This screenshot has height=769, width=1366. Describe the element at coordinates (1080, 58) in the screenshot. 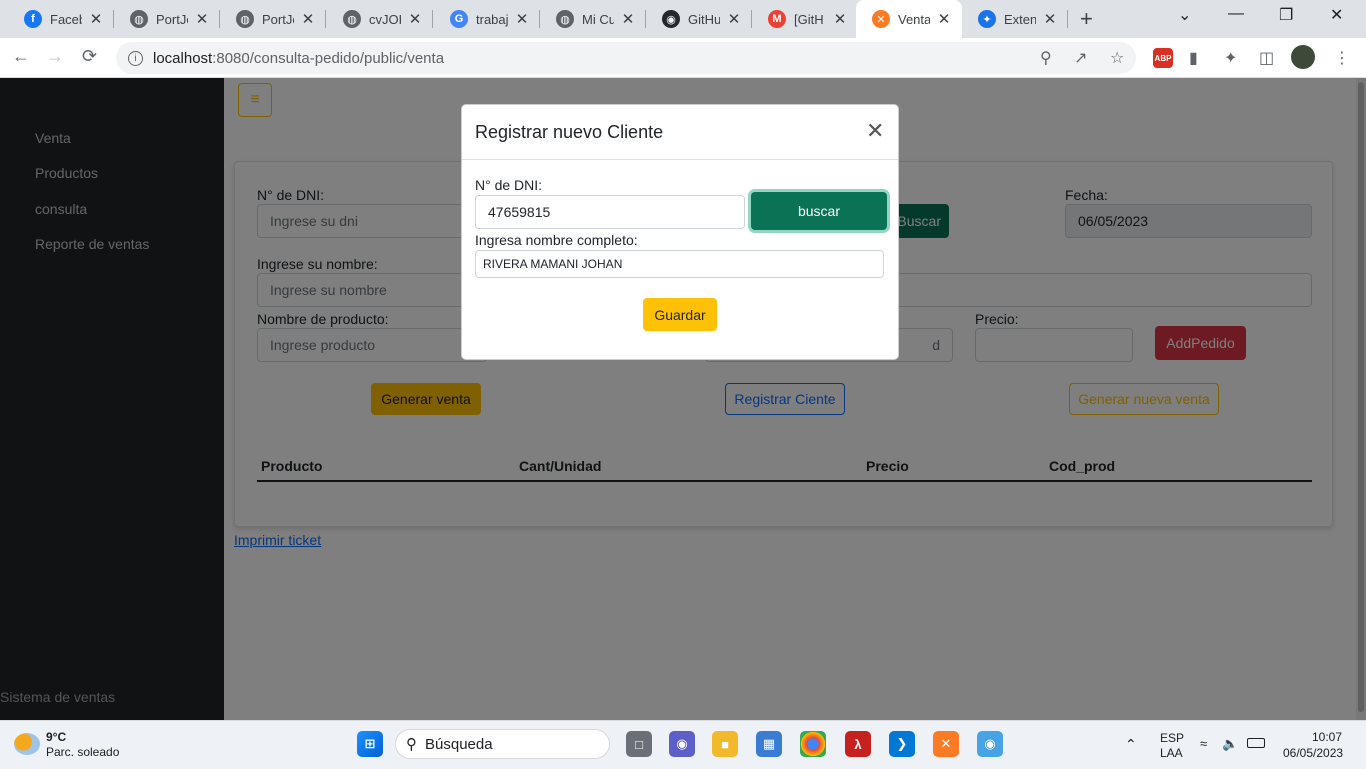

I see `share-icon: ↗` at that location.